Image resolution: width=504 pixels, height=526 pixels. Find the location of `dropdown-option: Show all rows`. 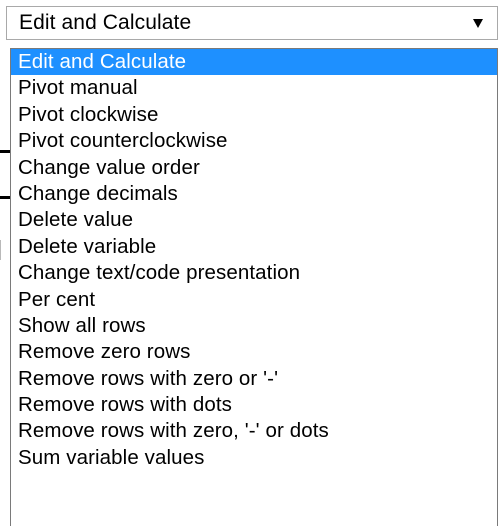

dropdown-option: Show all rows is located at coordinates (254, 326).